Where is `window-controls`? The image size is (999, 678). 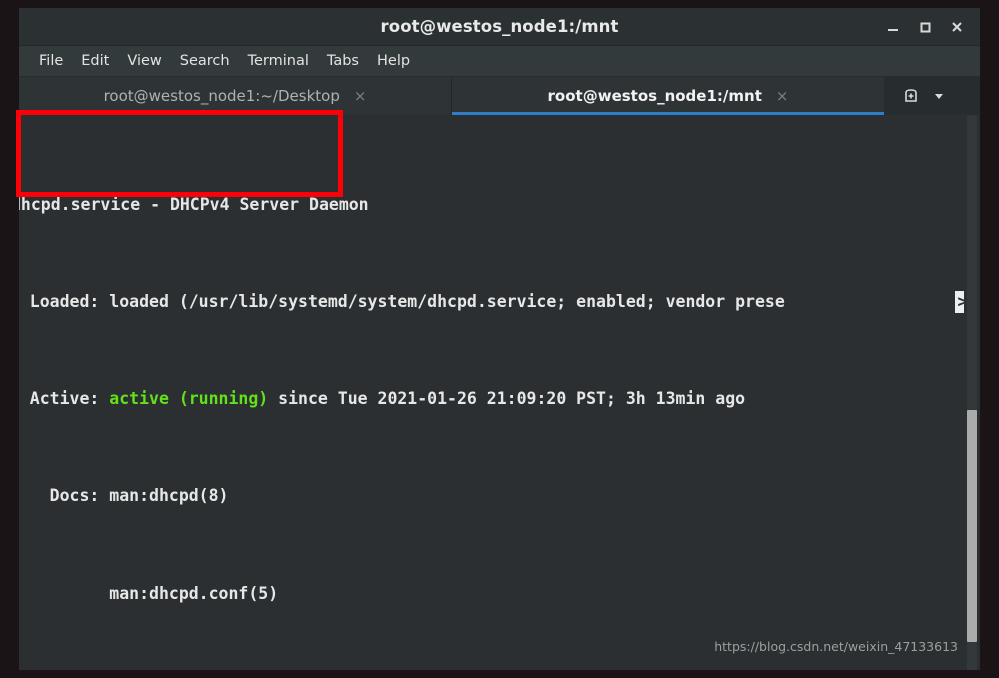 window-controls is located at coordinates (925, 26).